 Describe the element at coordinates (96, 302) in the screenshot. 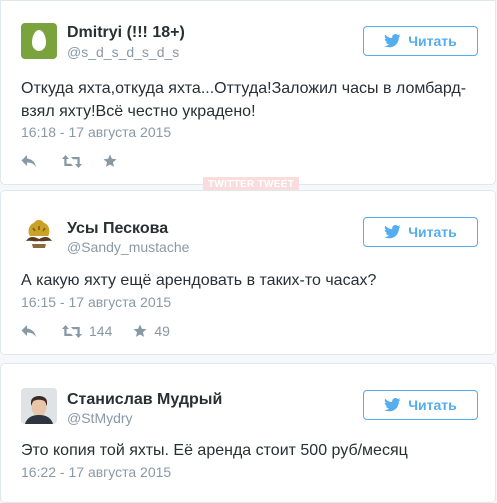

I see `tweet-timestamp: 16:15 - 17 августа 2015` at that location.